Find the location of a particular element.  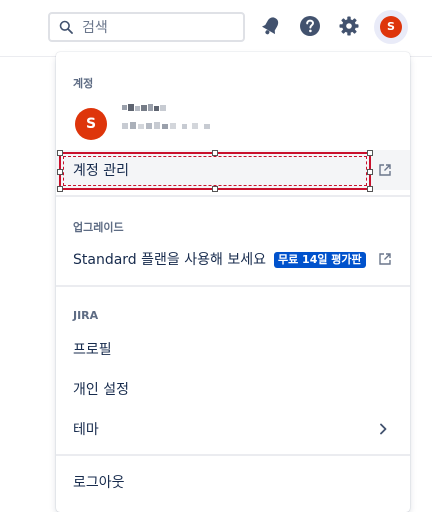

profile-label: 프로필 is located at coordinates (92, 350).